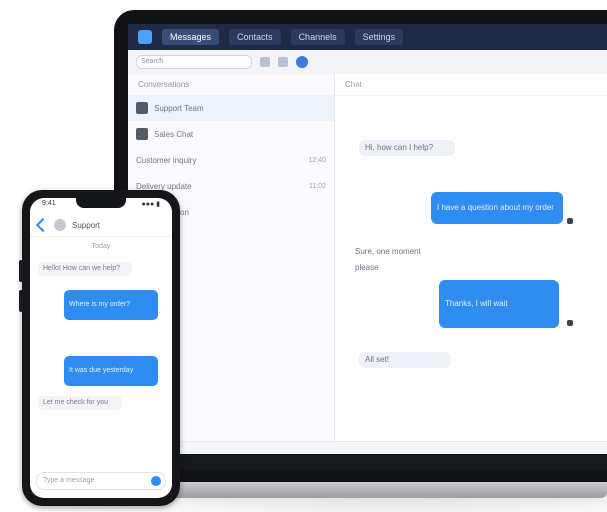 The image size is (607, 512). I want to click on date-divider: Today, so click(101, 246).